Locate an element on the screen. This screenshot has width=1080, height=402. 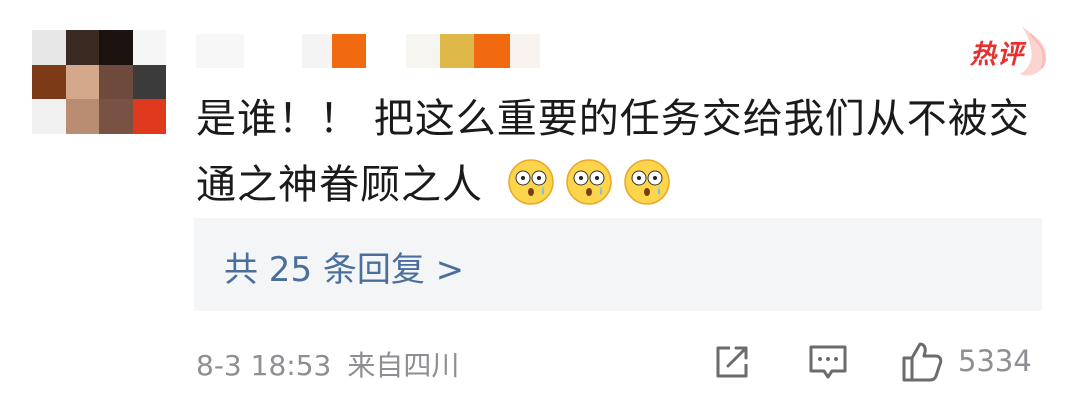
share-icon is located at coordinates (732, 362).